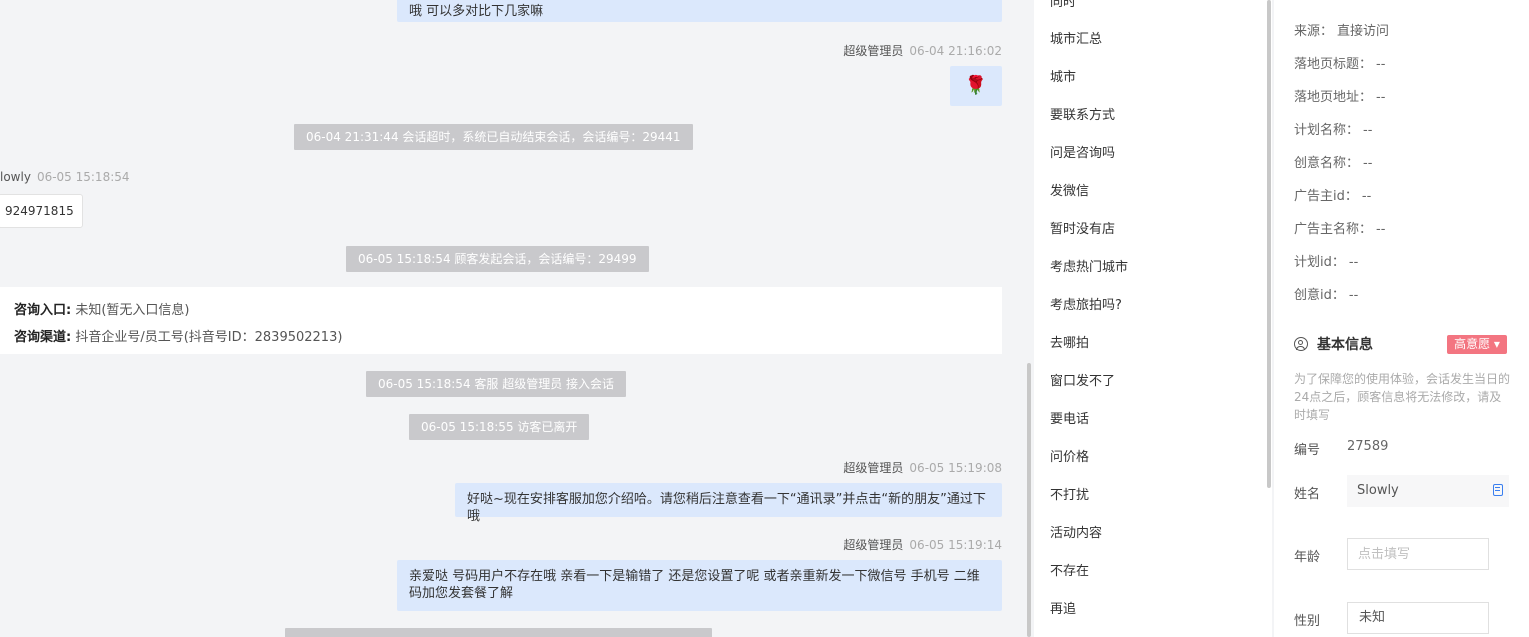 This screenshot has height=637, width=1529. I want to click on consult-channel-row: 咨询渠道: 抖音企业号/员工号(抖音号ID：2839502213), so click(501, 337).